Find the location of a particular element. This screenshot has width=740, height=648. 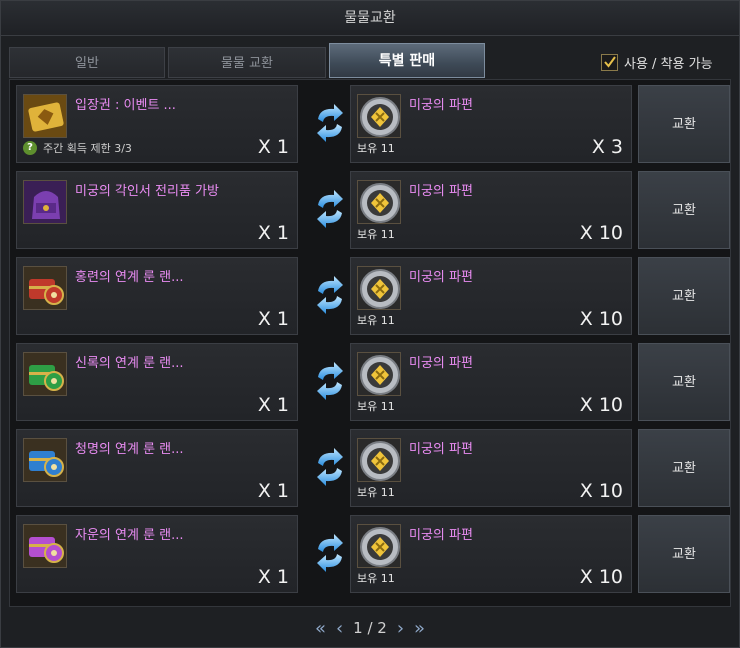

bag-icon is located at coordinates (45, 202).